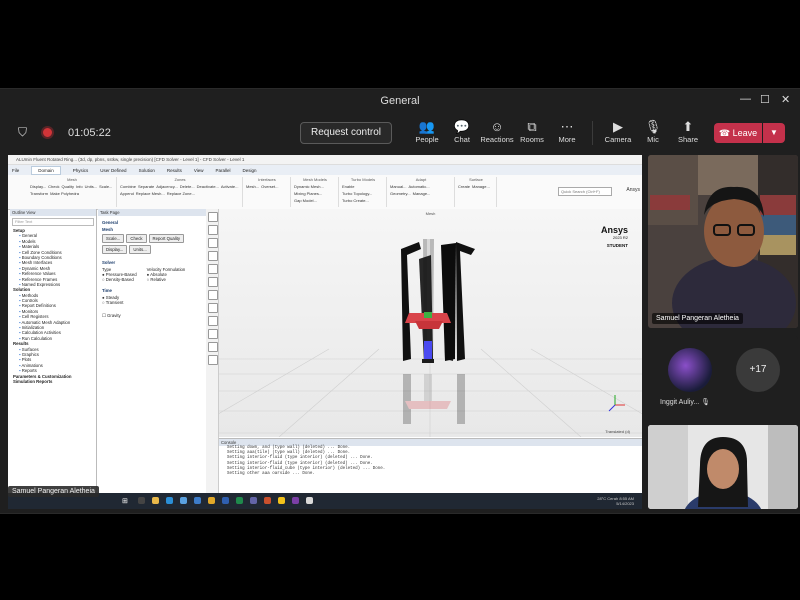 The height and width of the screenshot is (600, 800). What do you see at coordinates (146, 186) in the screenshot?
I see `ribbon-button: Separate` at bounding box center [146, 186].